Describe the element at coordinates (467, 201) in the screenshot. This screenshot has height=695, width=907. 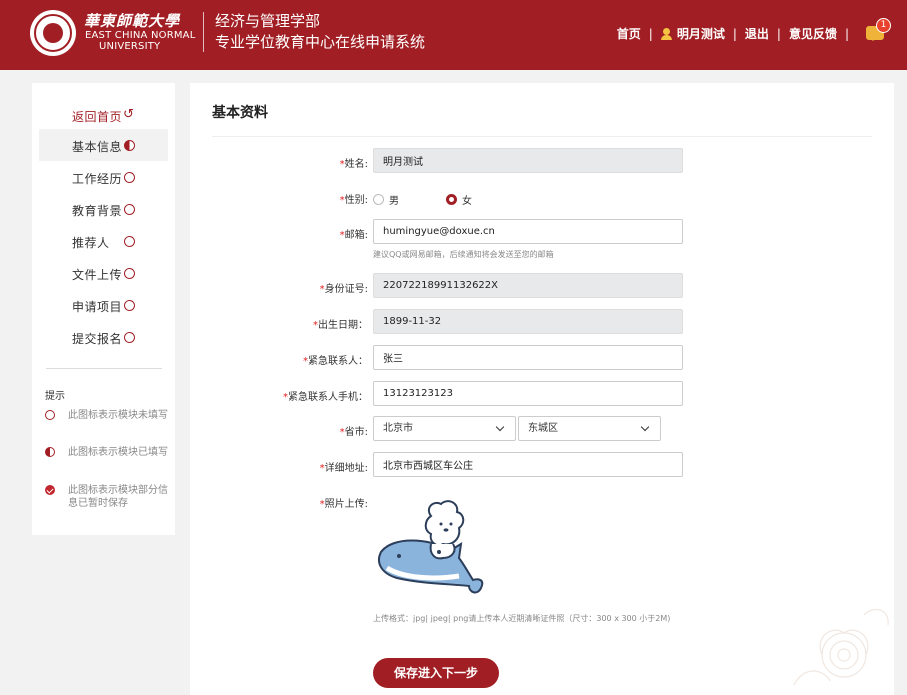
I see `radio-label: 女` at that location.